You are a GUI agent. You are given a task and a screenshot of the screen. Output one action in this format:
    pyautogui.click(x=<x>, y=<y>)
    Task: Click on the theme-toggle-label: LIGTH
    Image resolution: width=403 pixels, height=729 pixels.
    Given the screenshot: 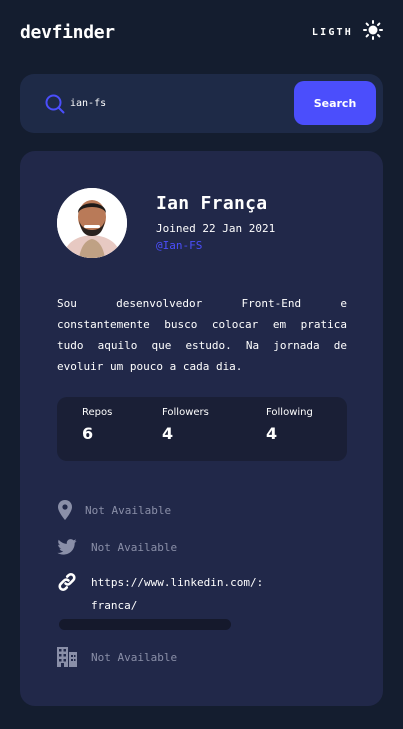 What is the action you would take?
    pyautogui.click(x=332, y=32)
    